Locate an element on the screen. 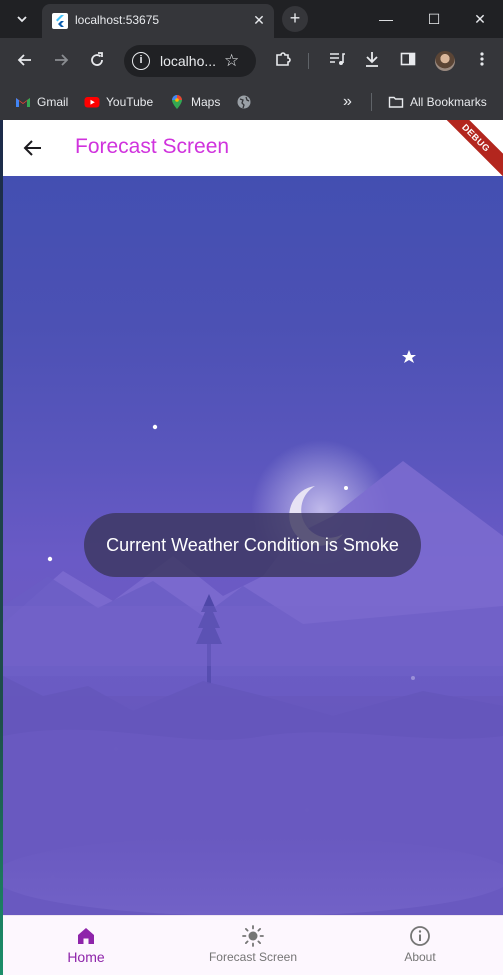  tab-search-button is located at coordinates (22, 19).